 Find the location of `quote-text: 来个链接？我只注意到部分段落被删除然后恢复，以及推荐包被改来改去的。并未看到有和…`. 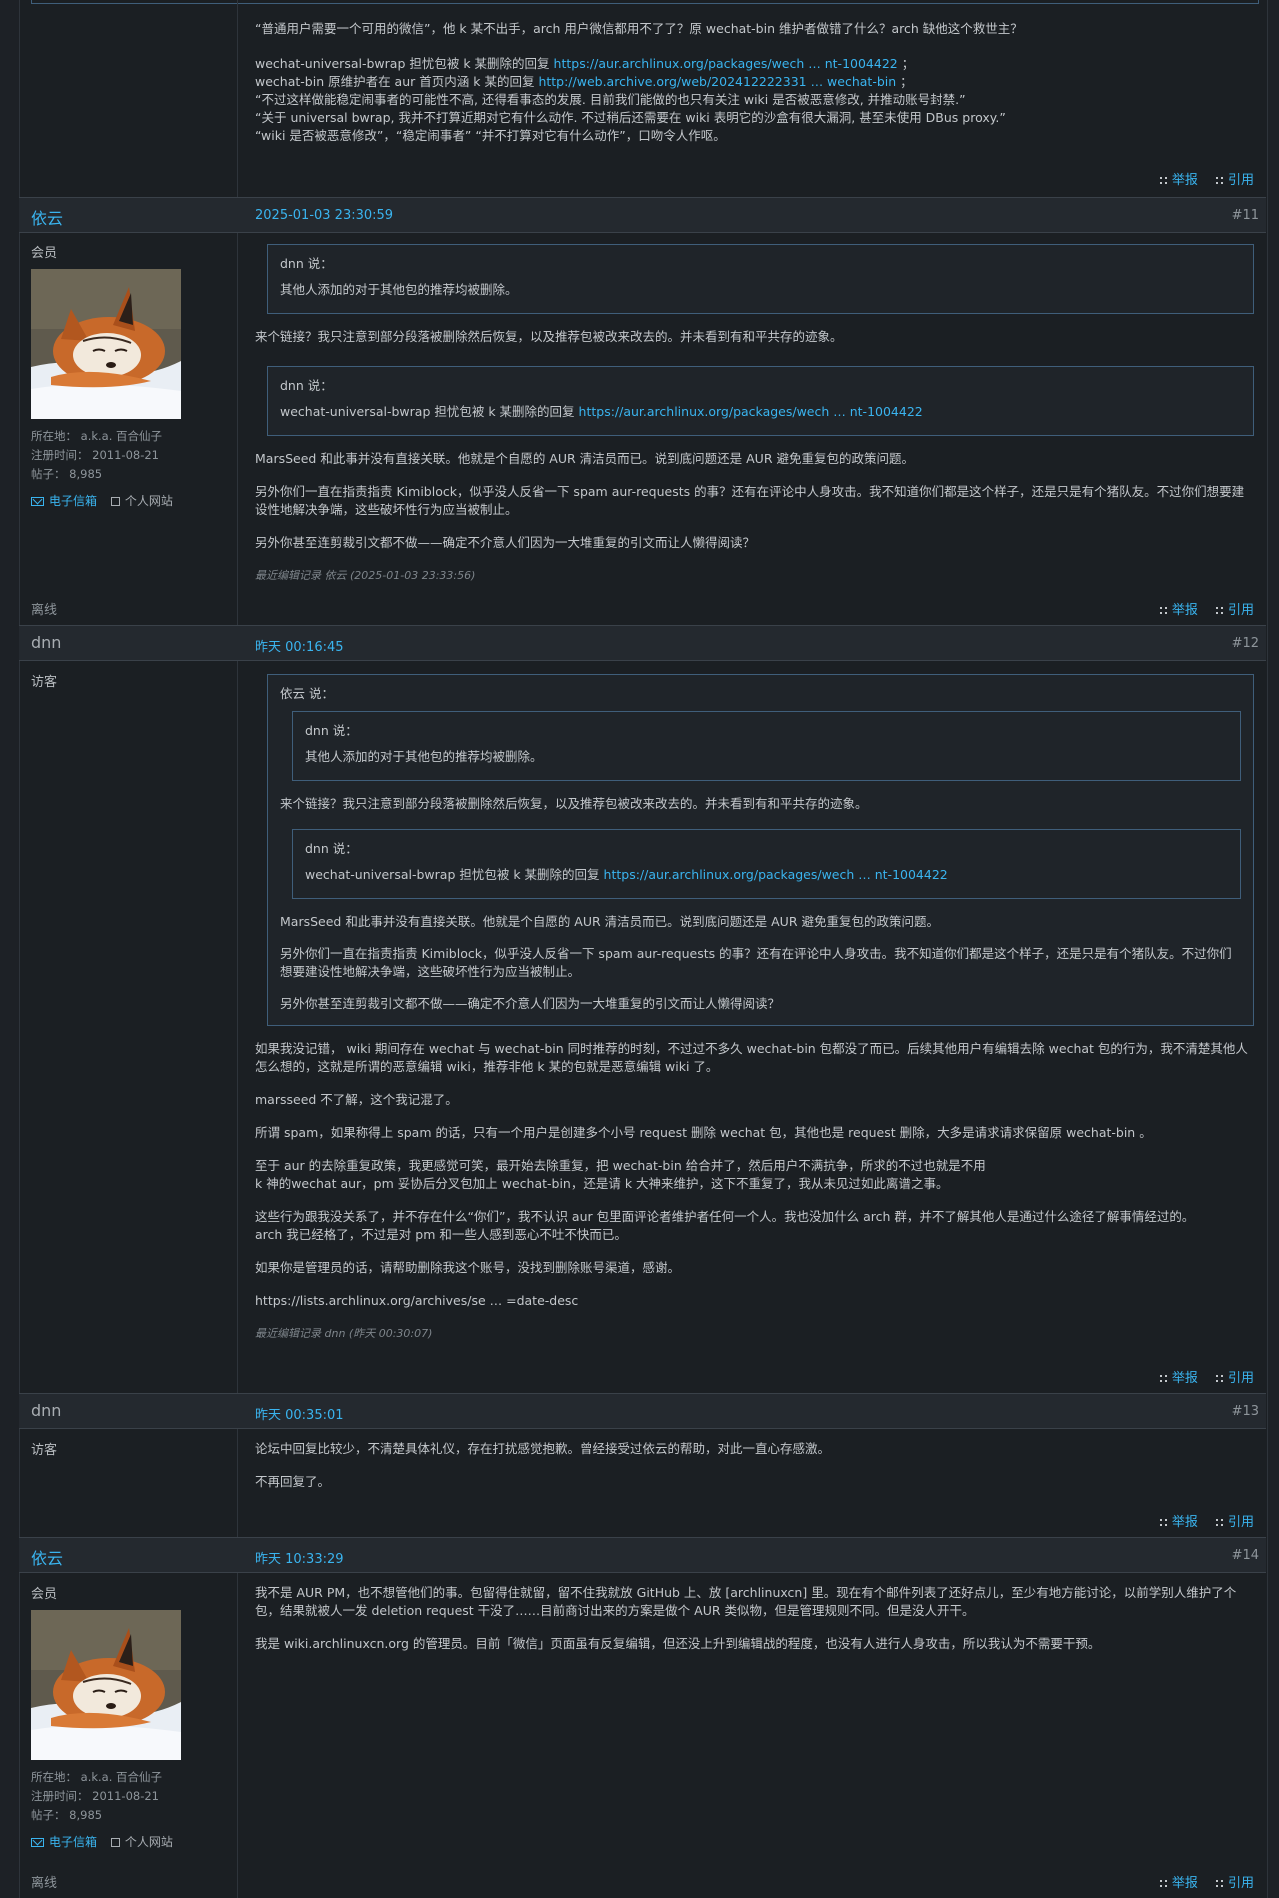

quote-text: 来个链接？我只注意到部分段落被删除然后恢复，以及推荐包被改来改去的。并未看到有和… is located at coordinates (574, 803).